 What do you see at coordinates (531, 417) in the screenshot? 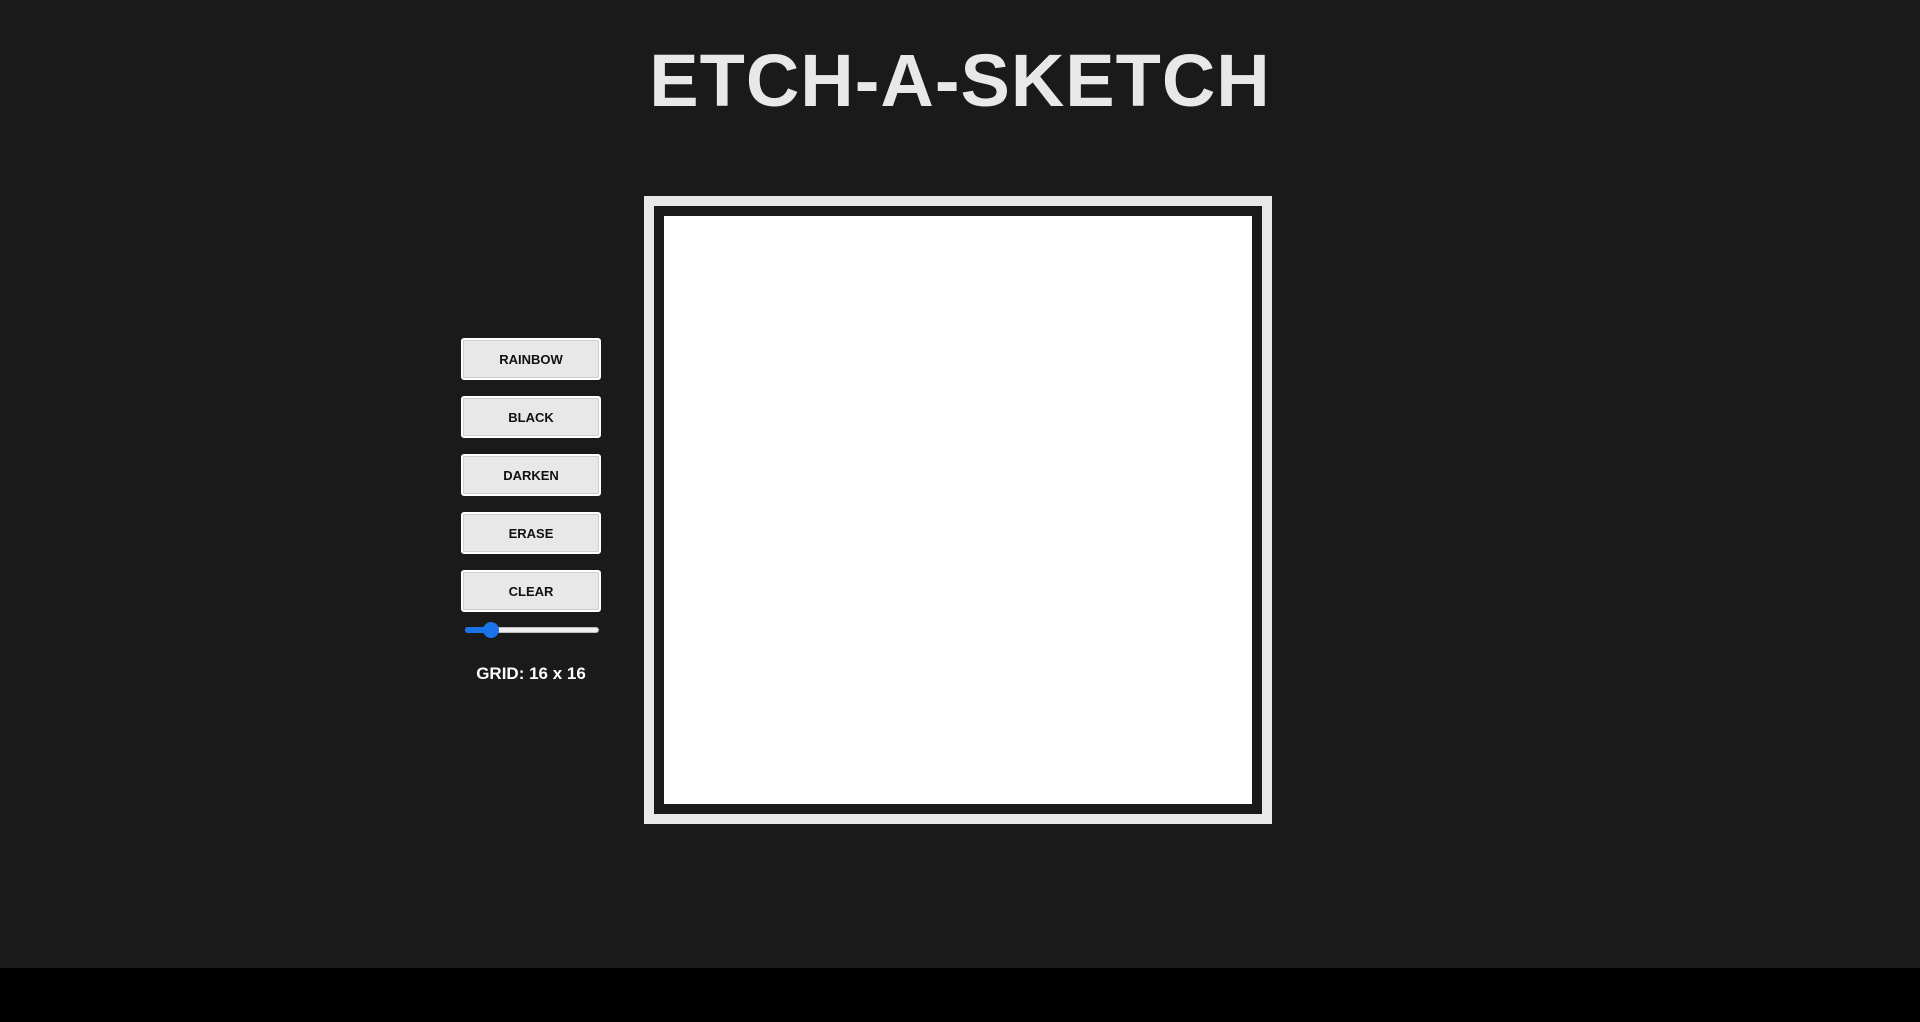
I see `black-button: BLACK` at bounding box center [531, 417].